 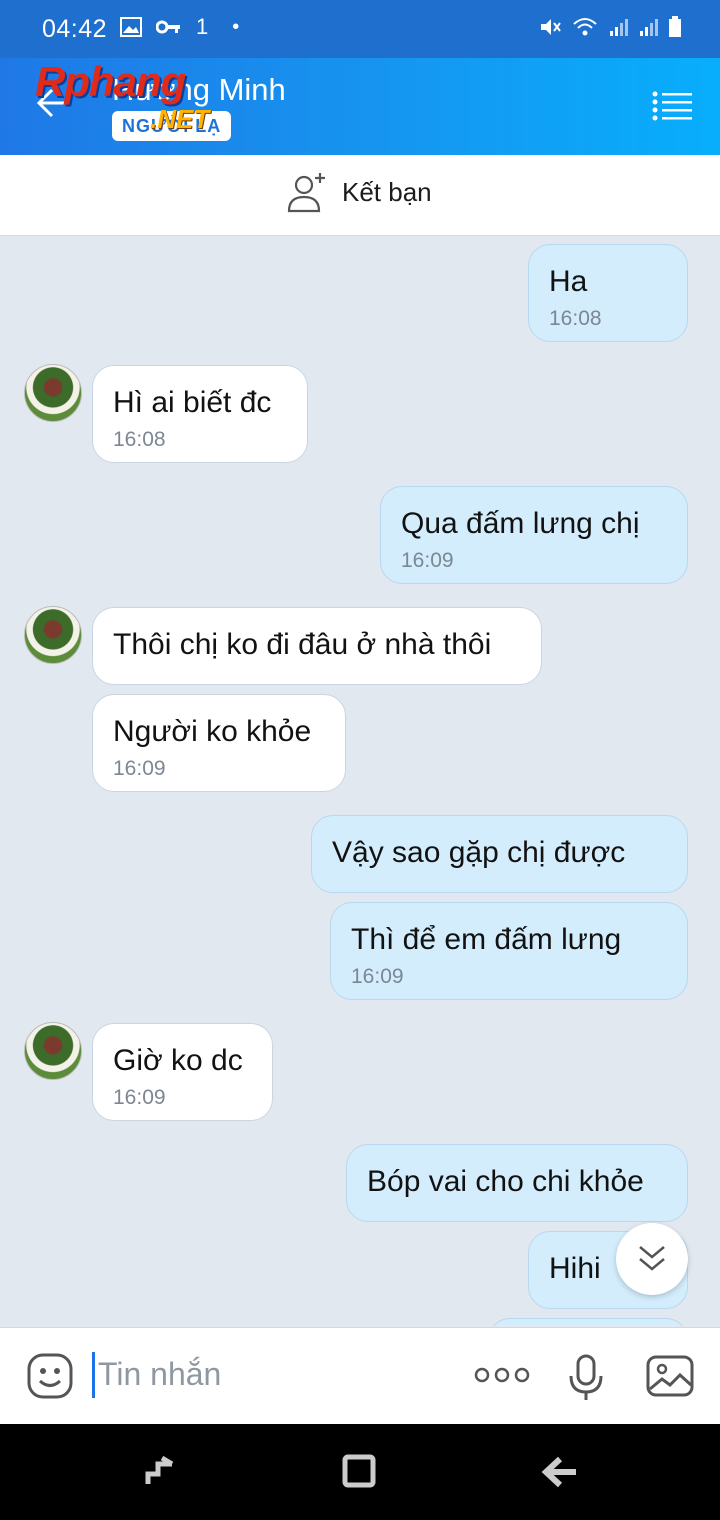 I want to click on message-bubble: Giờ ko dc 16:09, so click(x=182, y=1072).